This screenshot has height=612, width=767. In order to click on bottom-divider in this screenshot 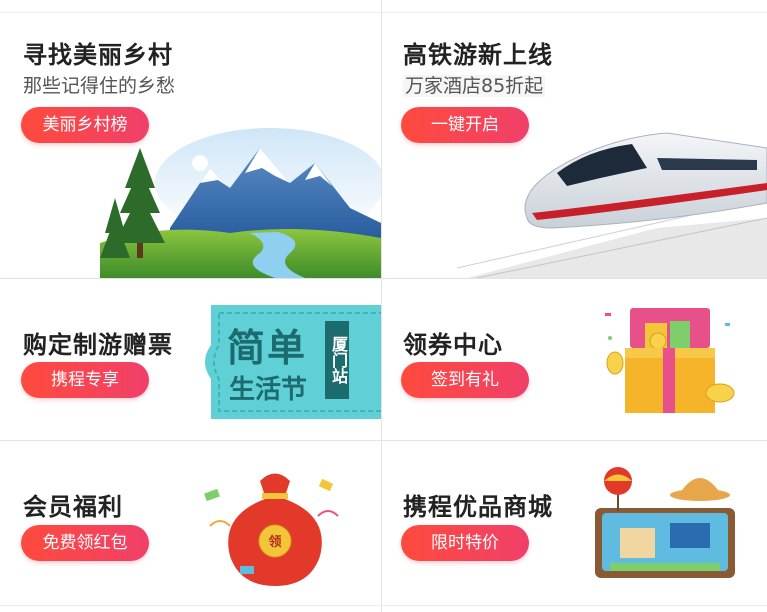, I will do `click(383, 605)`.